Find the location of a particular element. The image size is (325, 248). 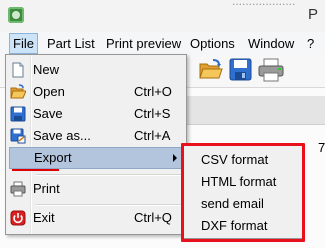

menu-item-shortcut: Ctrl+S is located at coordinates (152, 113).